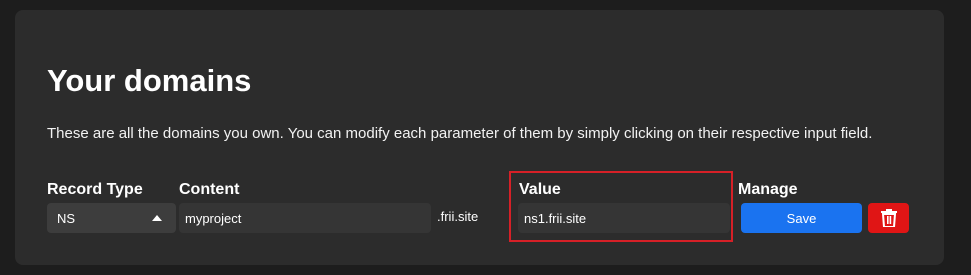 This screenshot has width=971, height=275. I want to click on trash-icon, so click(888, 218).